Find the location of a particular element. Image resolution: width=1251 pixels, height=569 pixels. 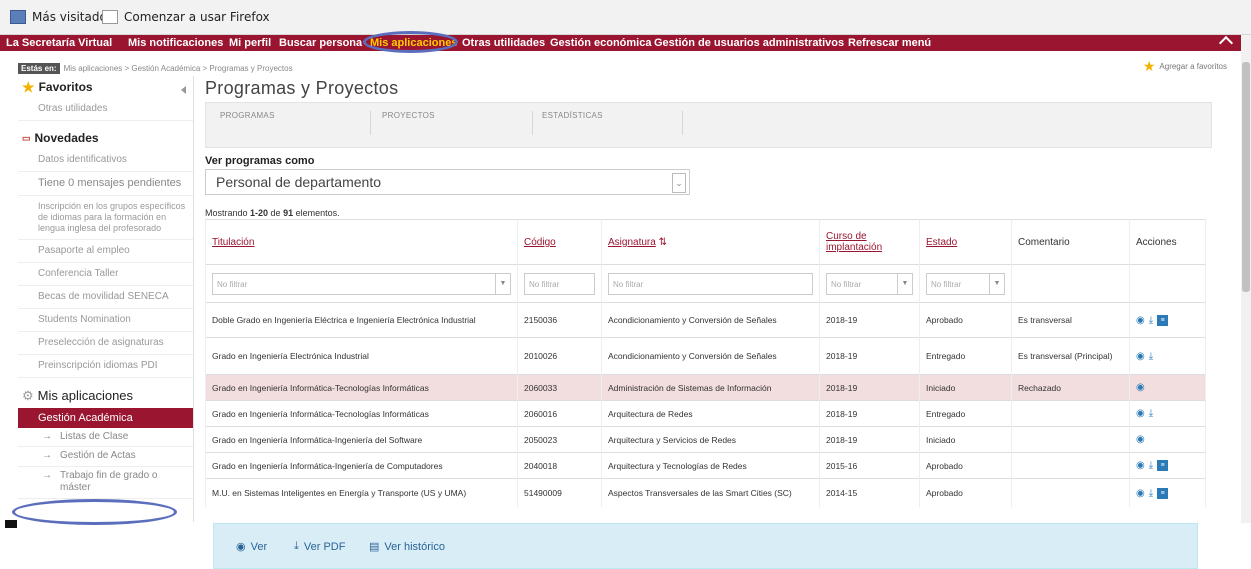

col-curso: Curso de implantación is located at coordinates (869, 242).